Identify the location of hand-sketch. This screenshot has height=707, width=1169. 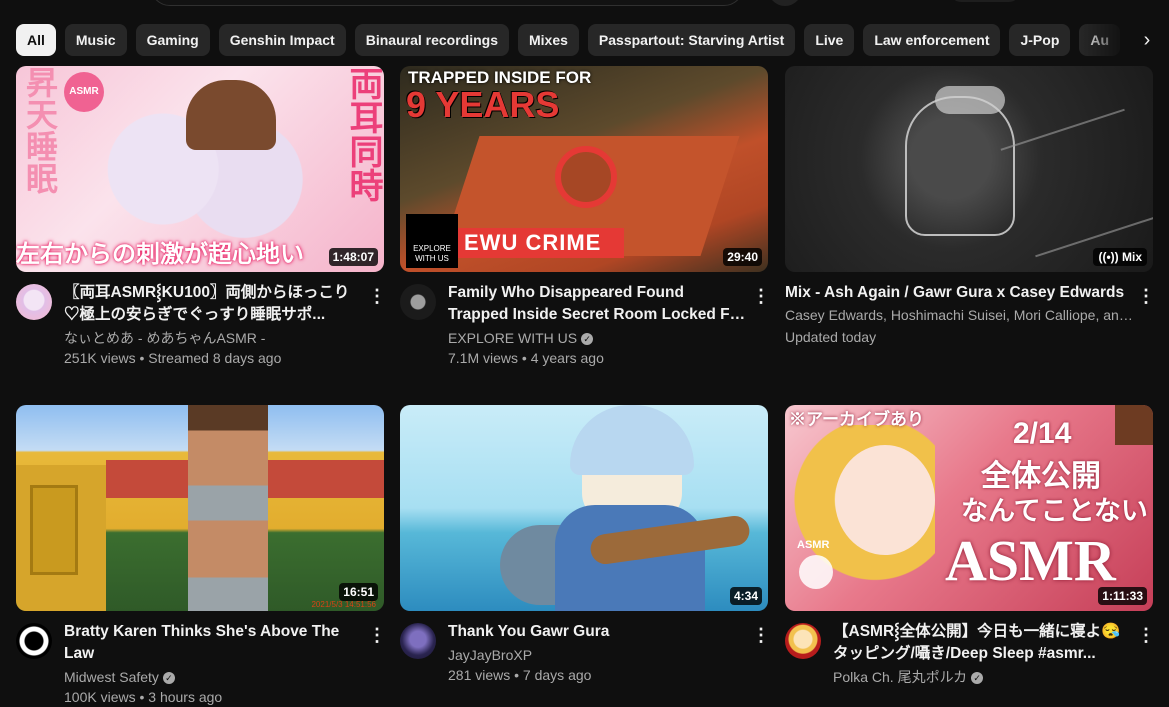
(970, 100).